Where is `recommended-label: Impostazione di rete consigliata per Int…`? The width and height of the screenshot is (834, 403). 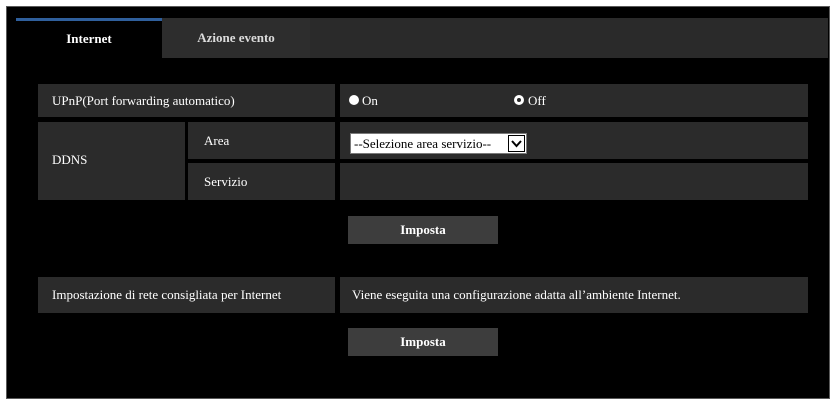
recommended-label: Impostazione di rete consigliata per Int… is located at coordinates (167, 294).